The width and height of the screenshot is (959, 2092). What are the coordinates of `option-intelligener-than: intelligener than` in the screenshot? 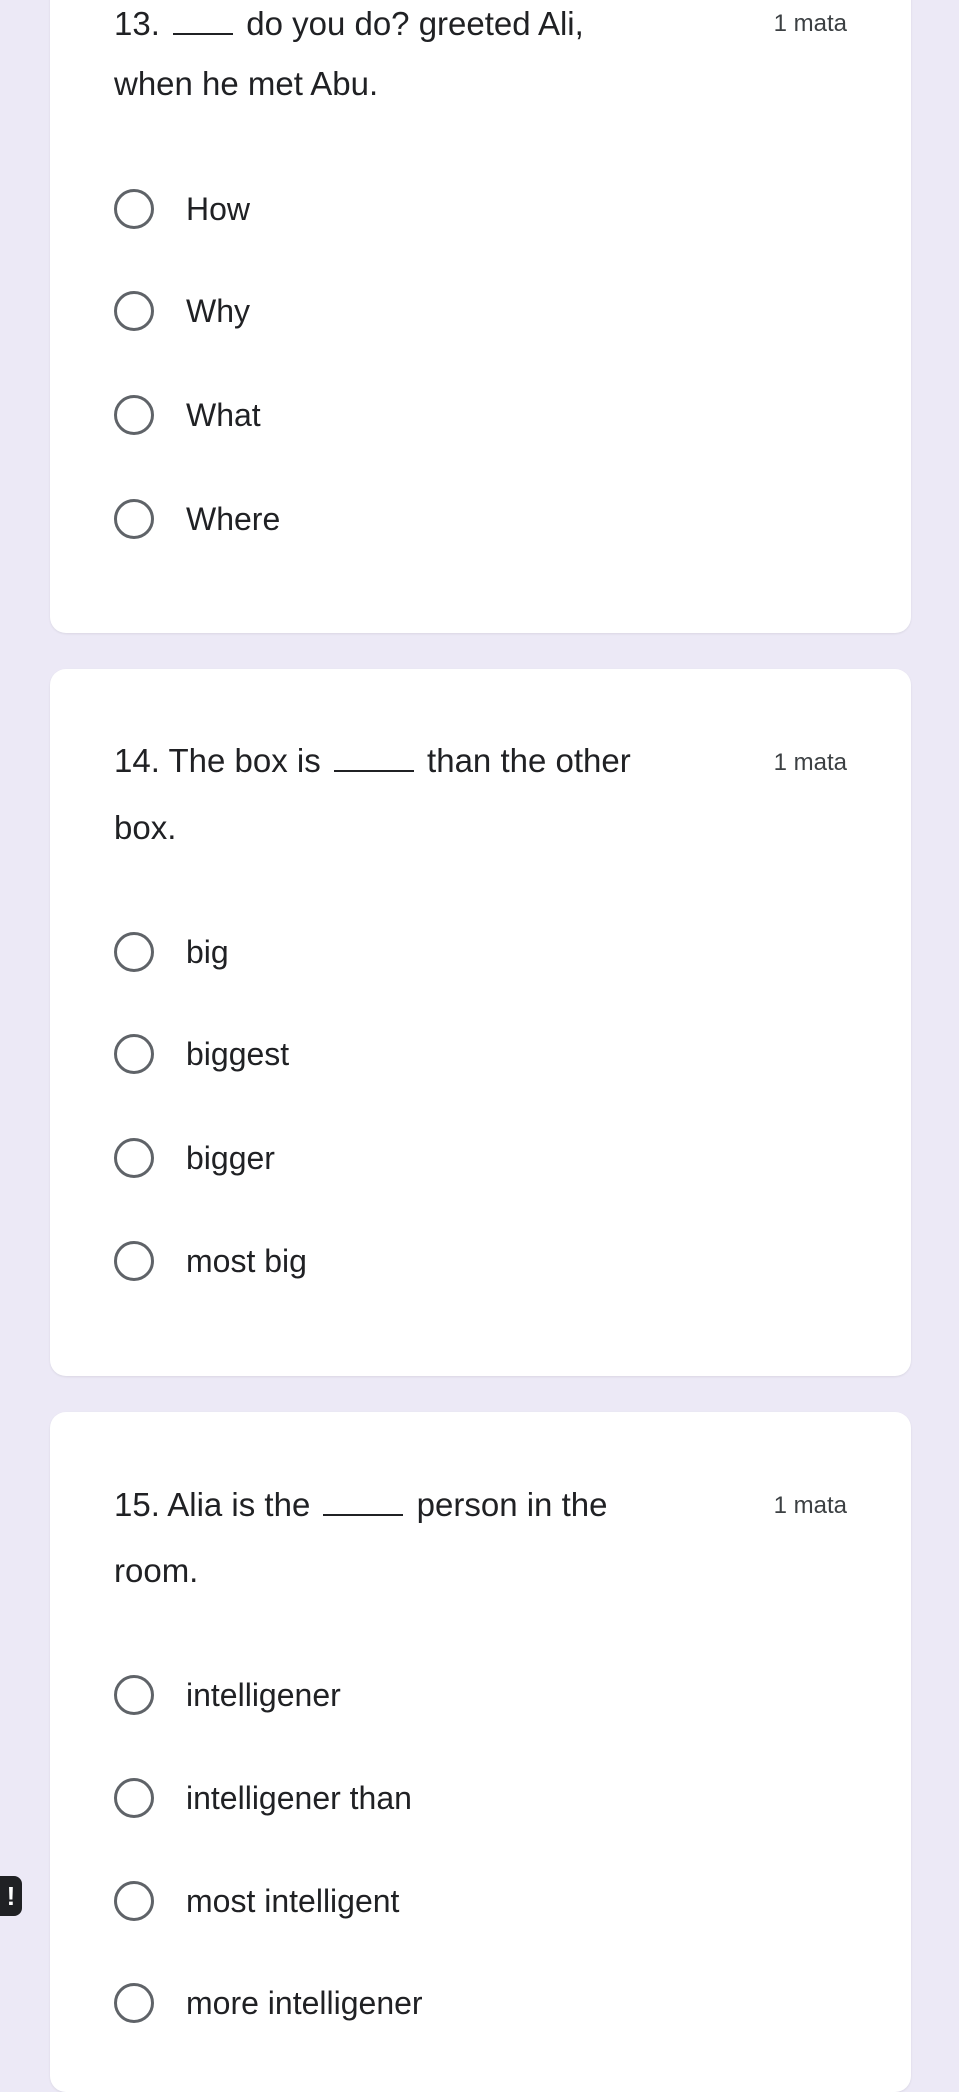 It's located at (263, 1798).